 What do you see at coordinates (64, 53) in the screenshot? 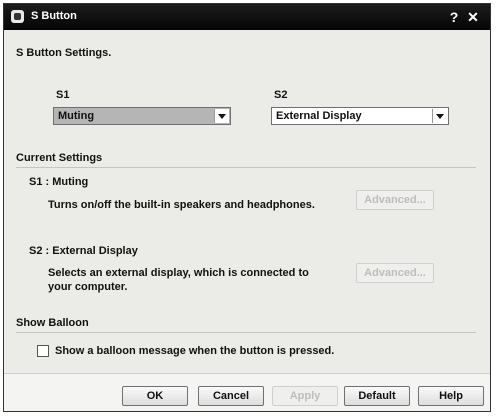
I see `settings-heading: S Button Settings.` at bounding box center [64, 53].